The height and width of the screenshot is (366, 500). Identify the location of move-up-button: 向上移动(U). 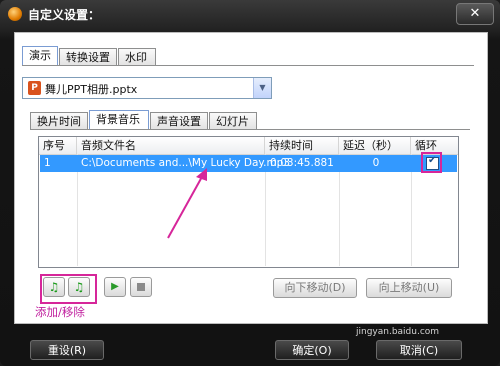
(409, 288).